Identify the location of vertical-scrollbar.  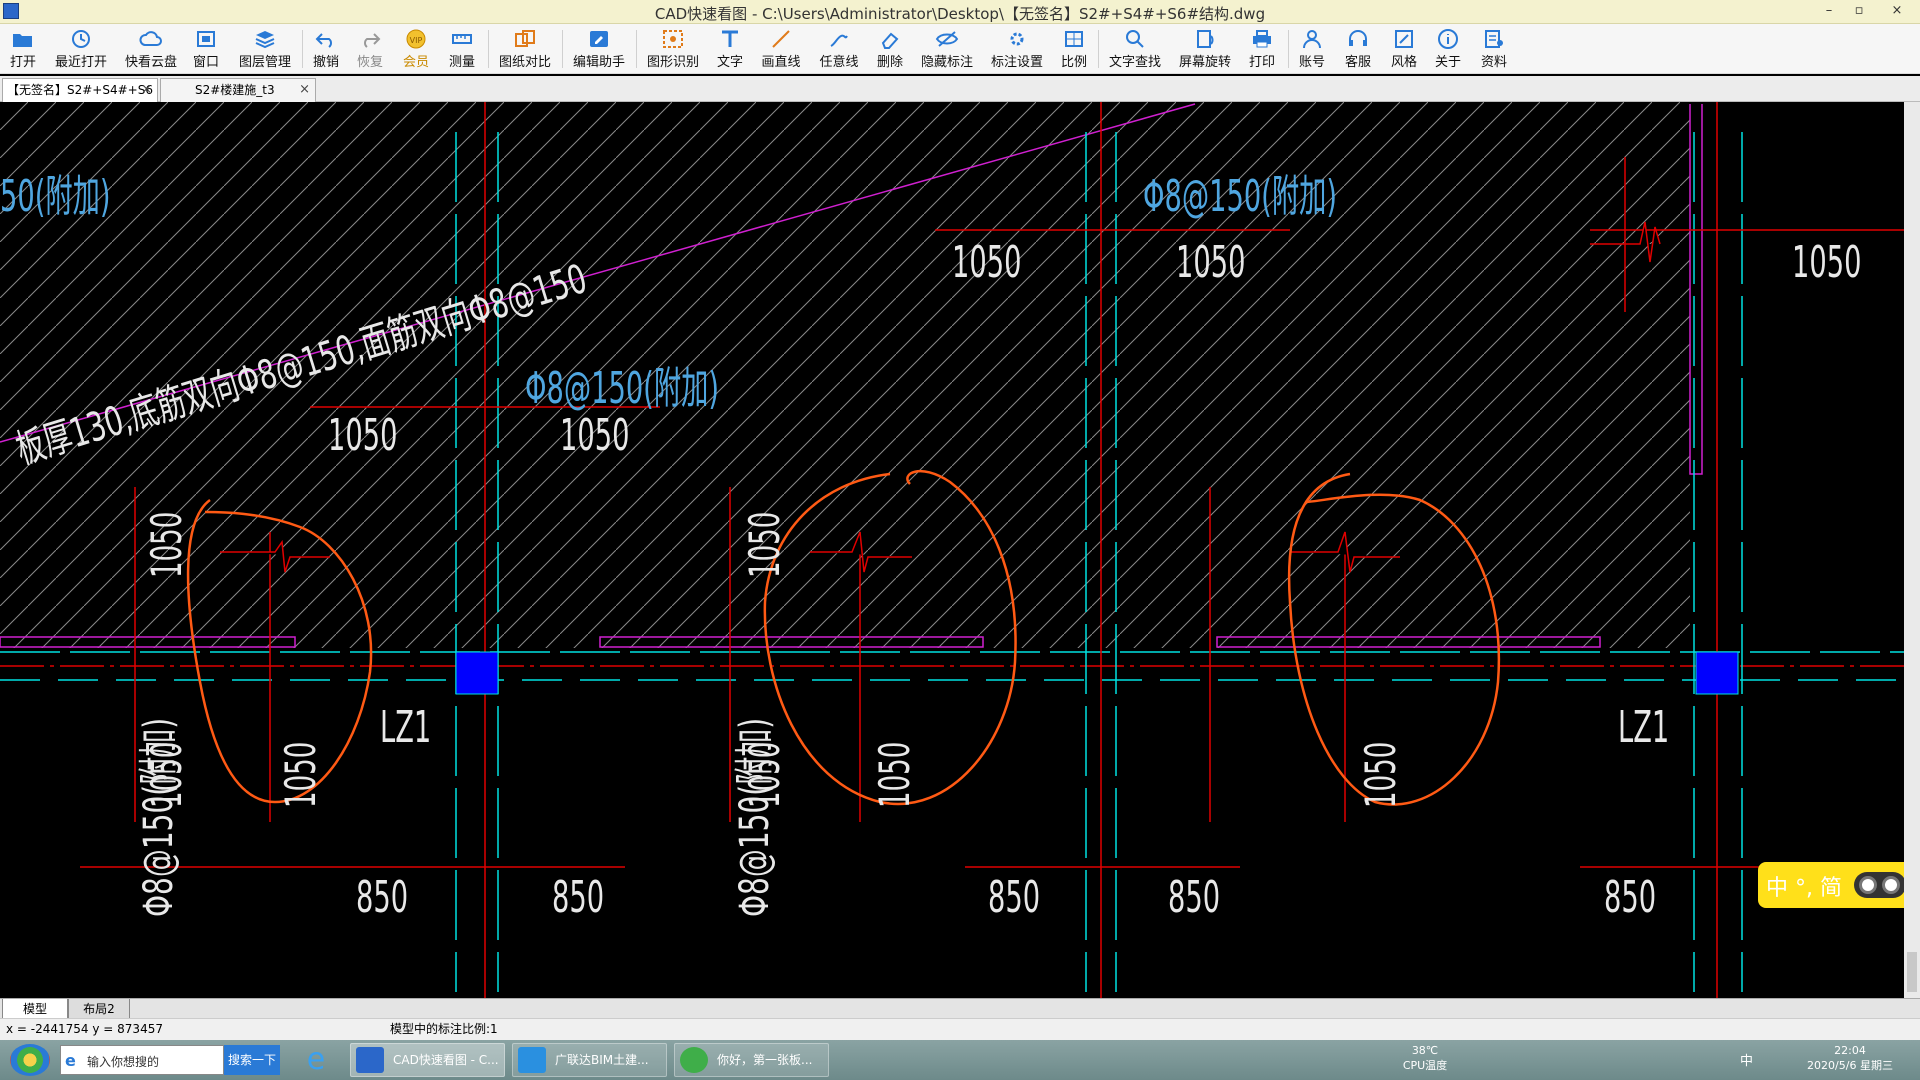
(1912, 550).